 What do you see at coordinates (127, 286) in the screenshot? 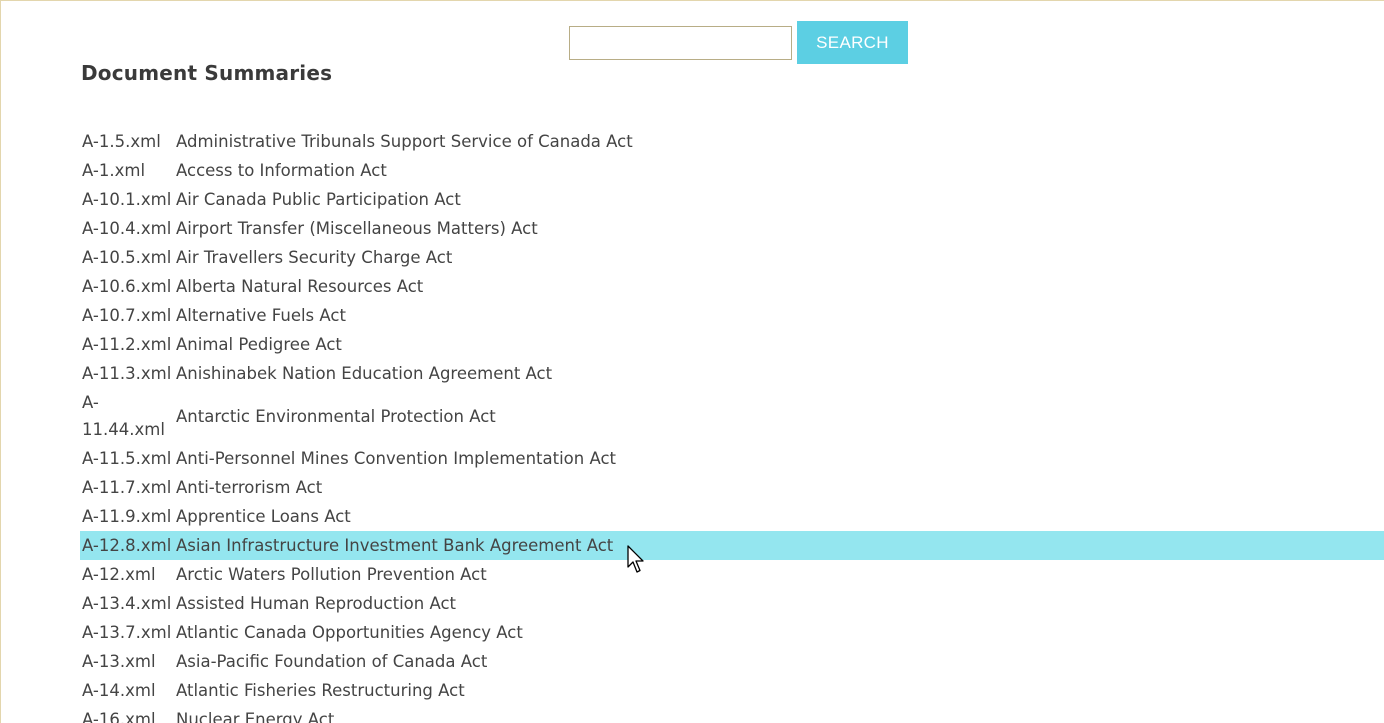
I see `document-file: A-10.6.xml` at bounding box center [127, 286].